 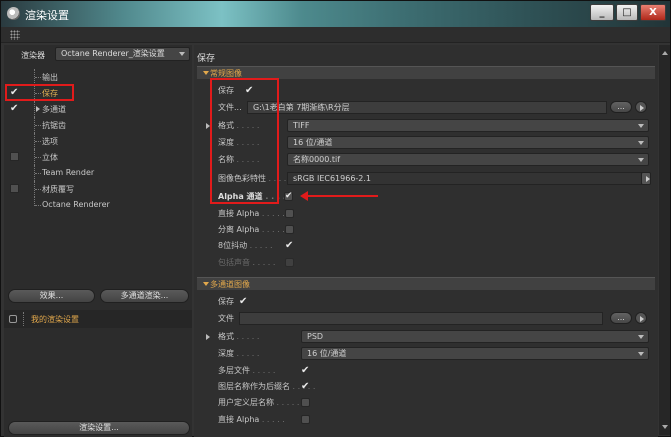 What do you see at coordinates (424, 229) in the screenshot?
I see `row-separate-alpha: 分离 Alpha . . . . .` at bounding box center [424, 229].